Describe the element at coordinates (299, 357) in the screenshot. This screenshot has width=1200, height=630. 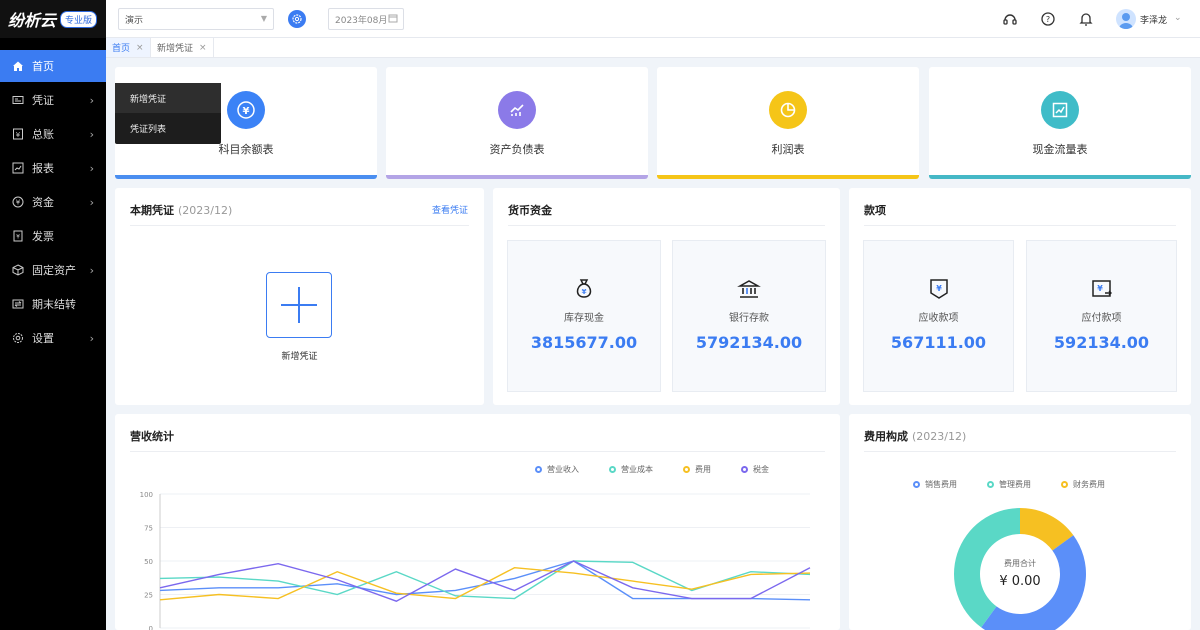
I see `add-voucher-label: 新增凭证` at that location.